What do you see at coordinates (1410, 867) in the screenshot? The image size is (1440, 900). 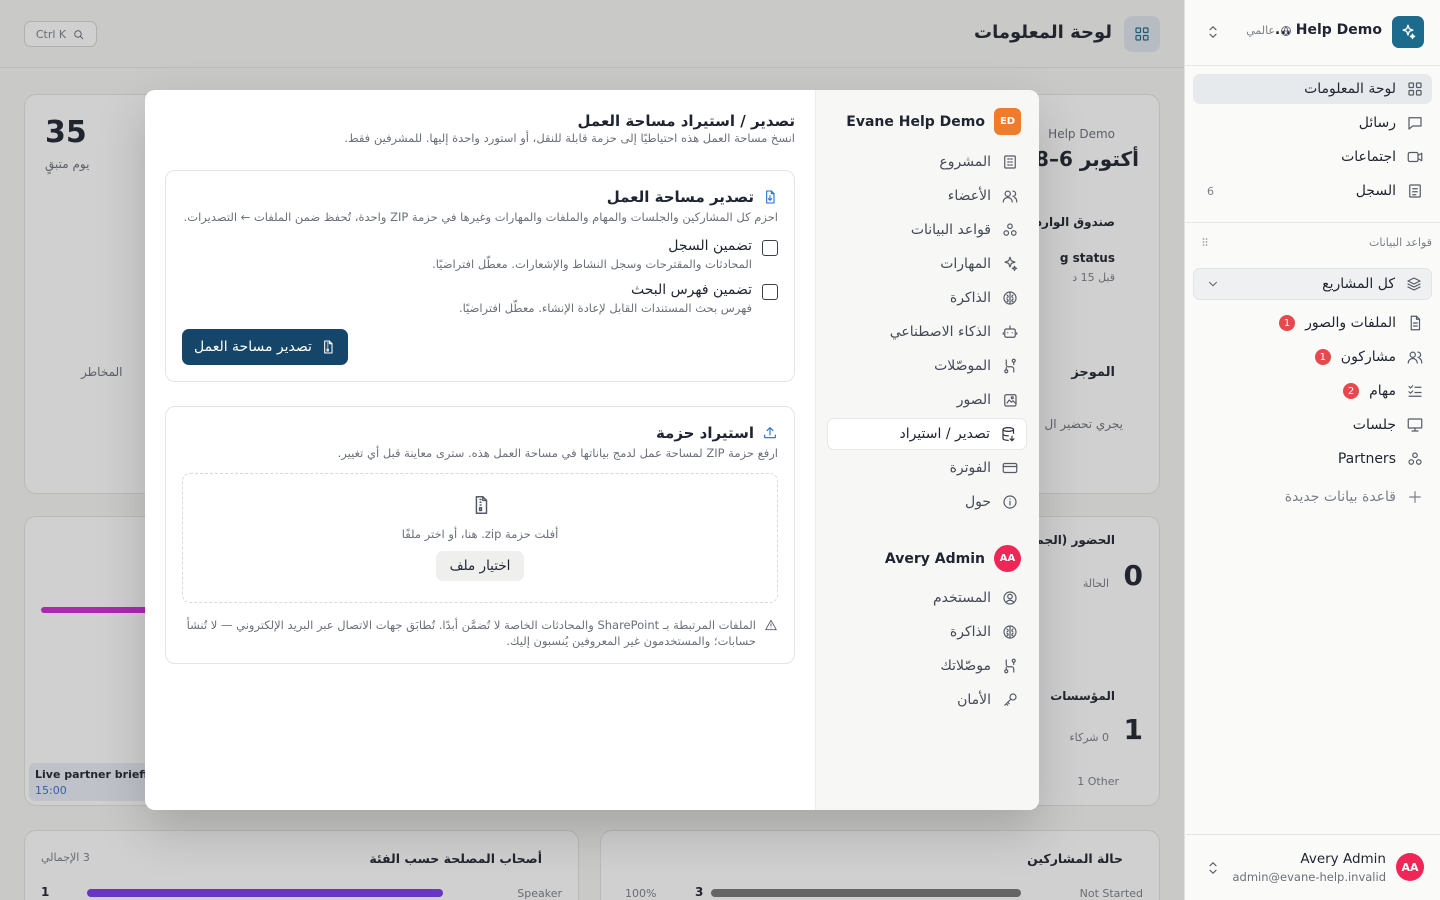 I see `avatar: AA` at bounding box center [1410, 867].